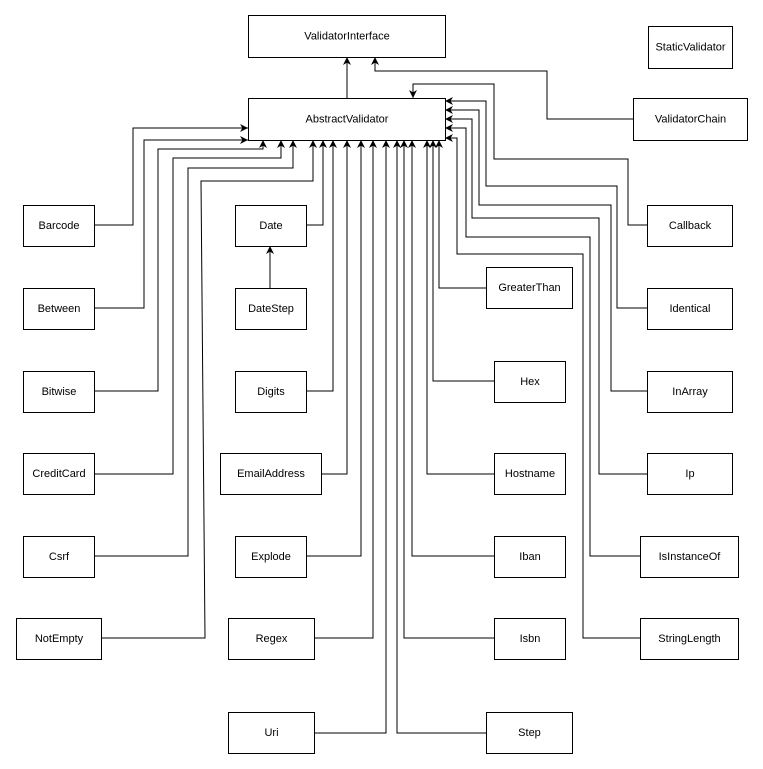  I want to click on class-label: Explode, so click(271, 557).